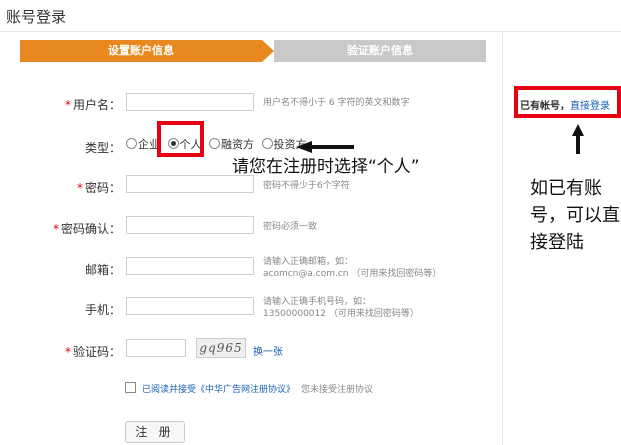  I want to click on title-divider, so click(310, 31).